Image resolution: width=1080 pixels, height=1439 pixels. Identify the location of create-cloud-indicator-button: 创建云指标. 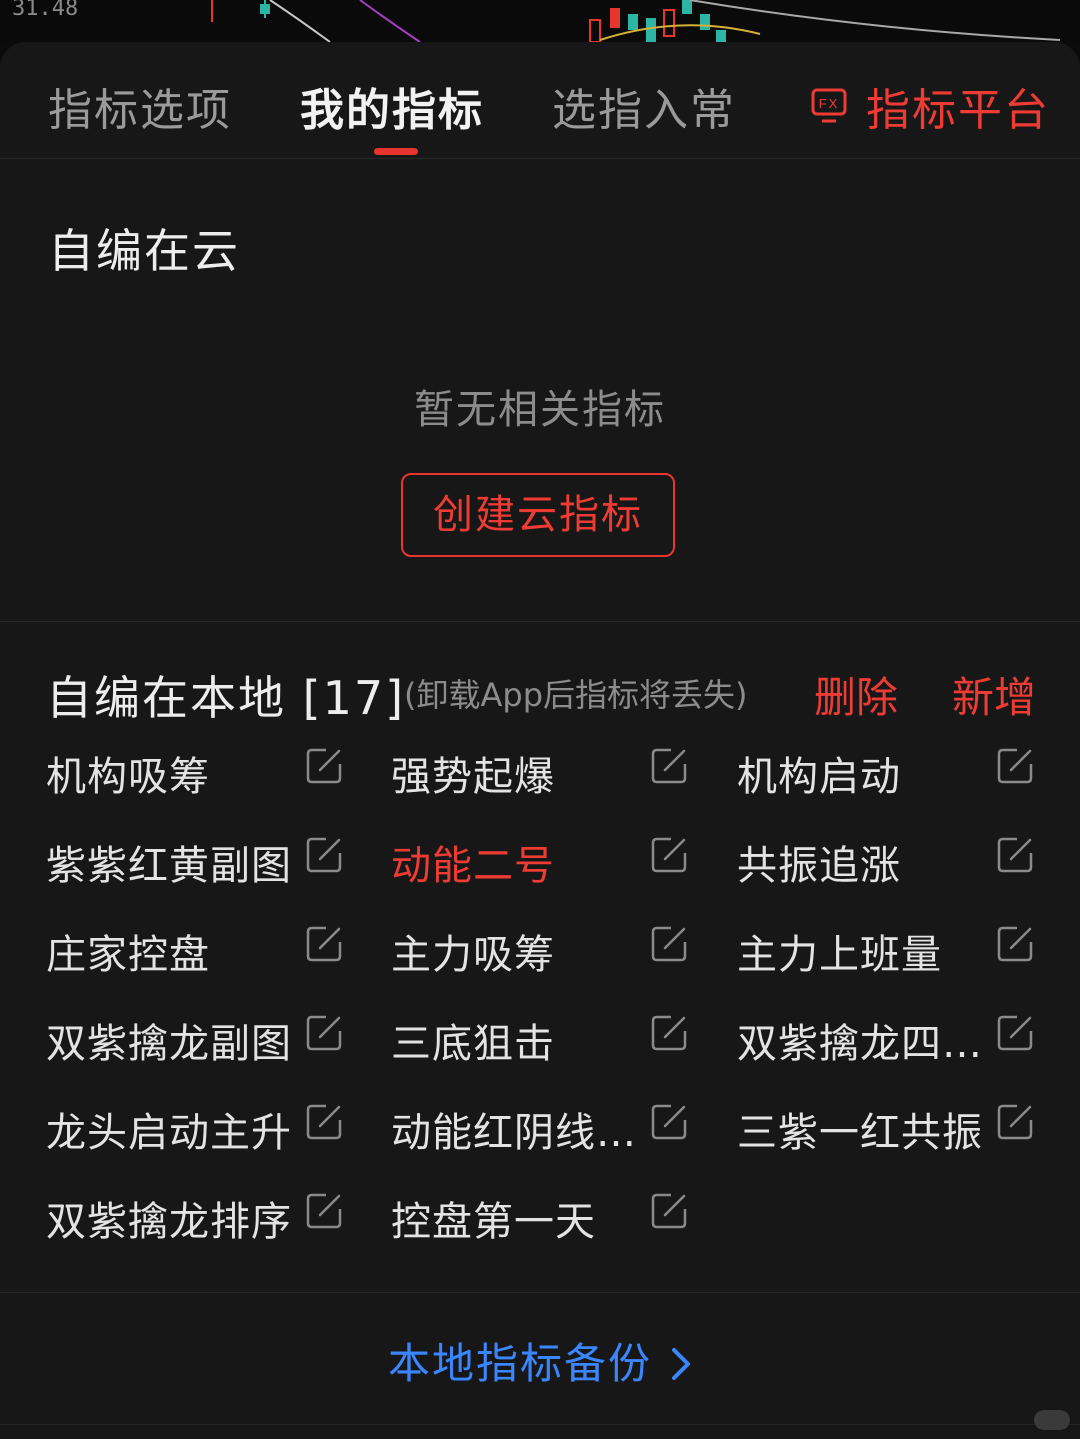
(538, 515).